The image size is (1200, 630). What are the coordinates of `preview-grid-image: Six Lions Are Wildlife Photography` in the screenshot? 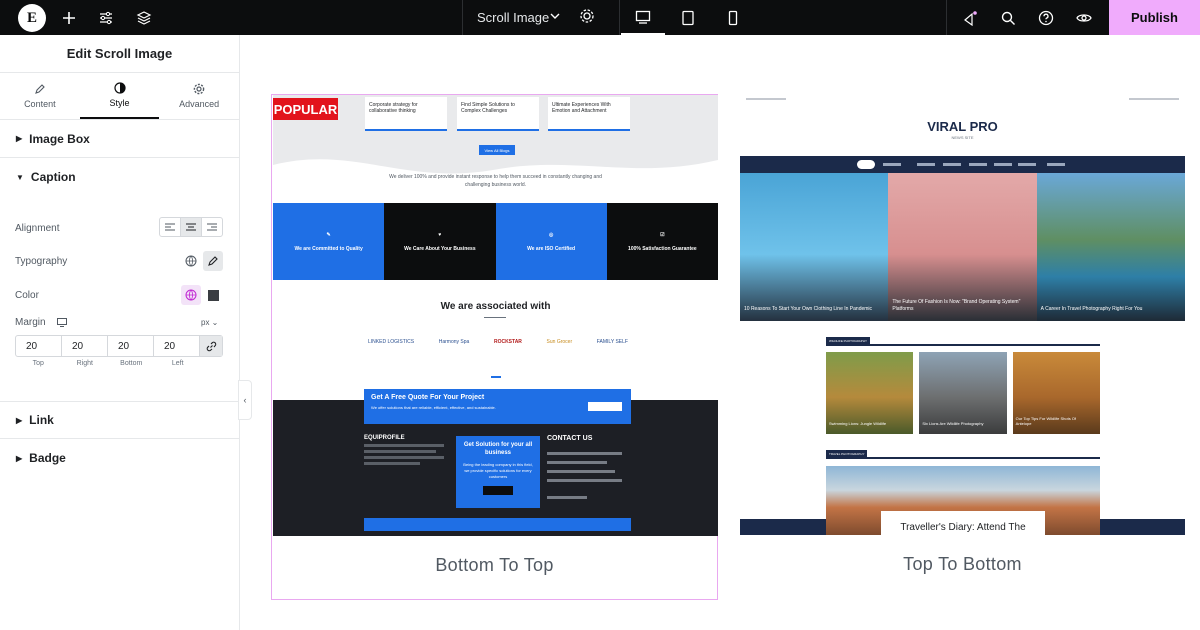 It's located at (963, 393).